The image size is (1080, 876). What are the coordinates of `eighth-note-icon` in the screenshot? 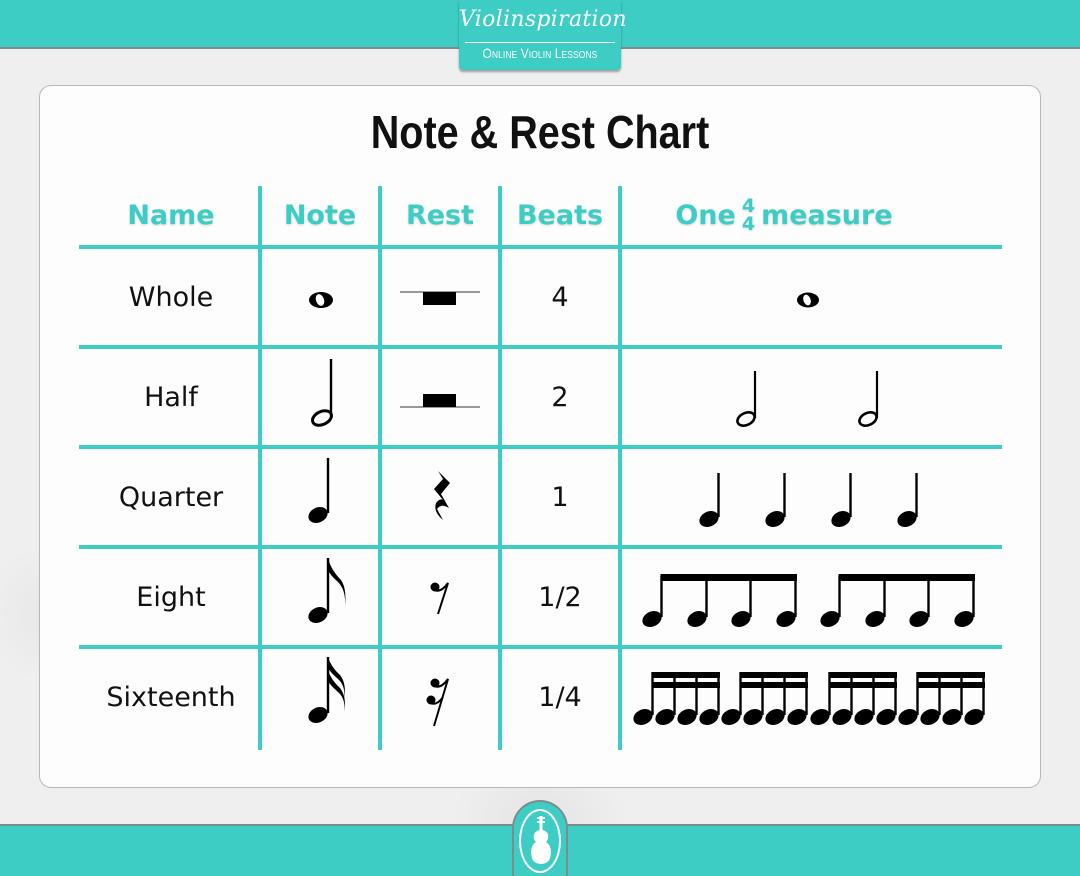 It's located at (325, 592).